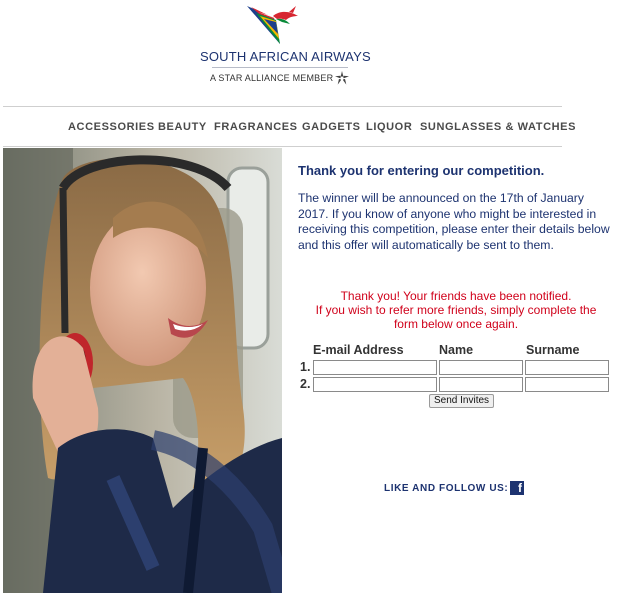 The width and height of the screenshot is (619, 593). What do you see at coordinates (272, 78) in the screenshot?
I see `alliance-text: A STAR ALLIANCE MEMBER` at bounding box center [272, 78].